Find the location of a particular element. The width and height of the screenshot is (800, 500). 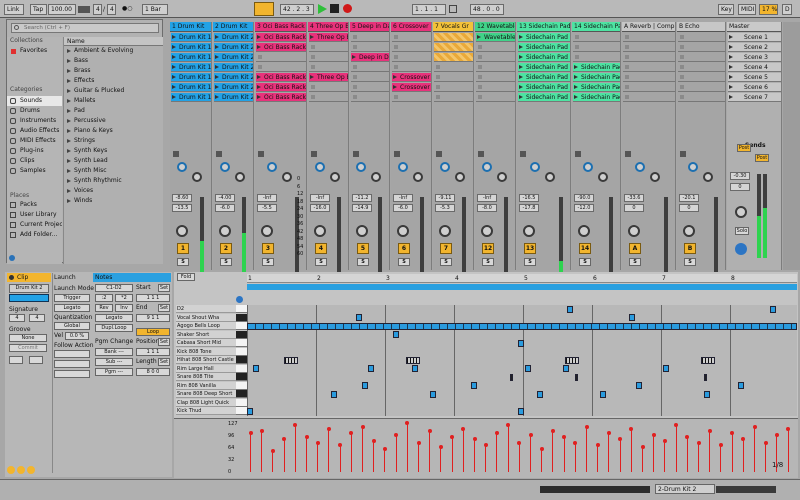

browser-item: Synth Rhythmic is located at coordinates (113, 181).